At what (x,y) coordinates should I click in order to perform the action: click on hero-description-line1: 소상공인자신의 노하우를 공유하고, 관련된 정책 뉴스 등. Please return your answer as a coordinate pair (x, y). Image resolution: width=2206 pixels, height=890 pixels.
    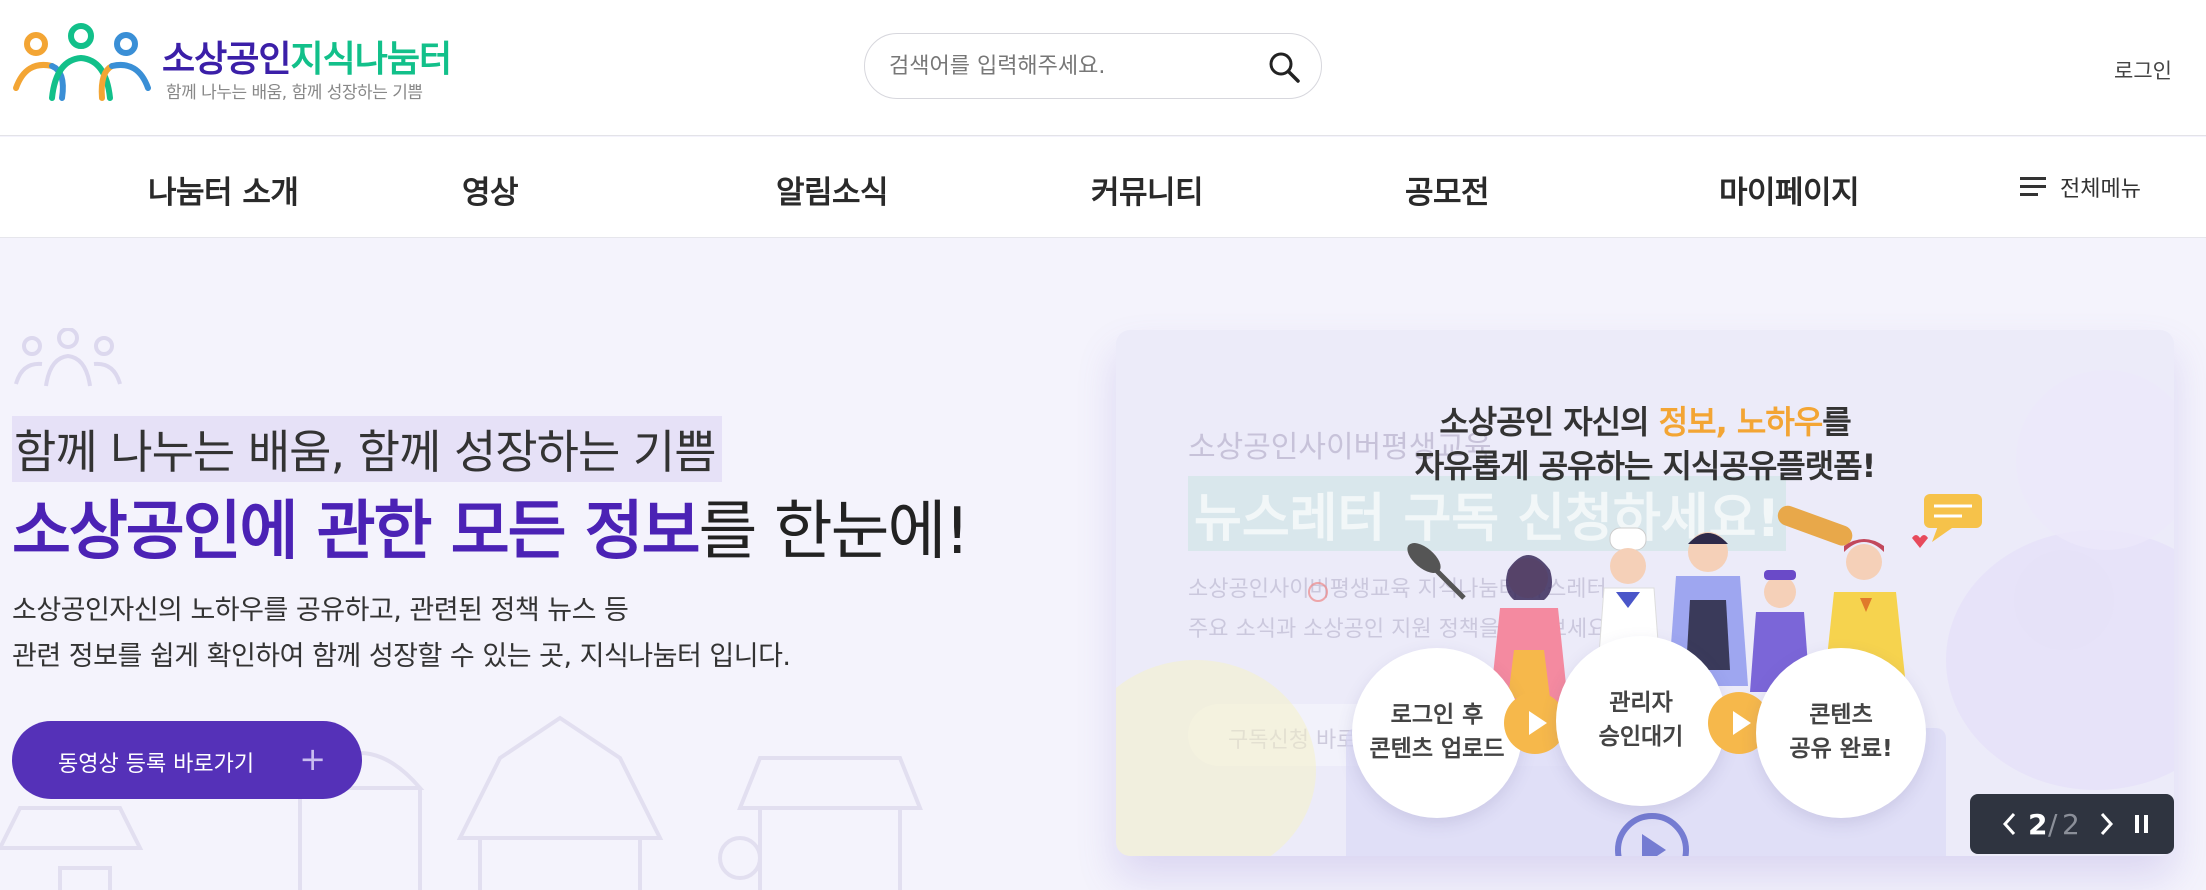
    Looking at the image, I should click on (320, 610).